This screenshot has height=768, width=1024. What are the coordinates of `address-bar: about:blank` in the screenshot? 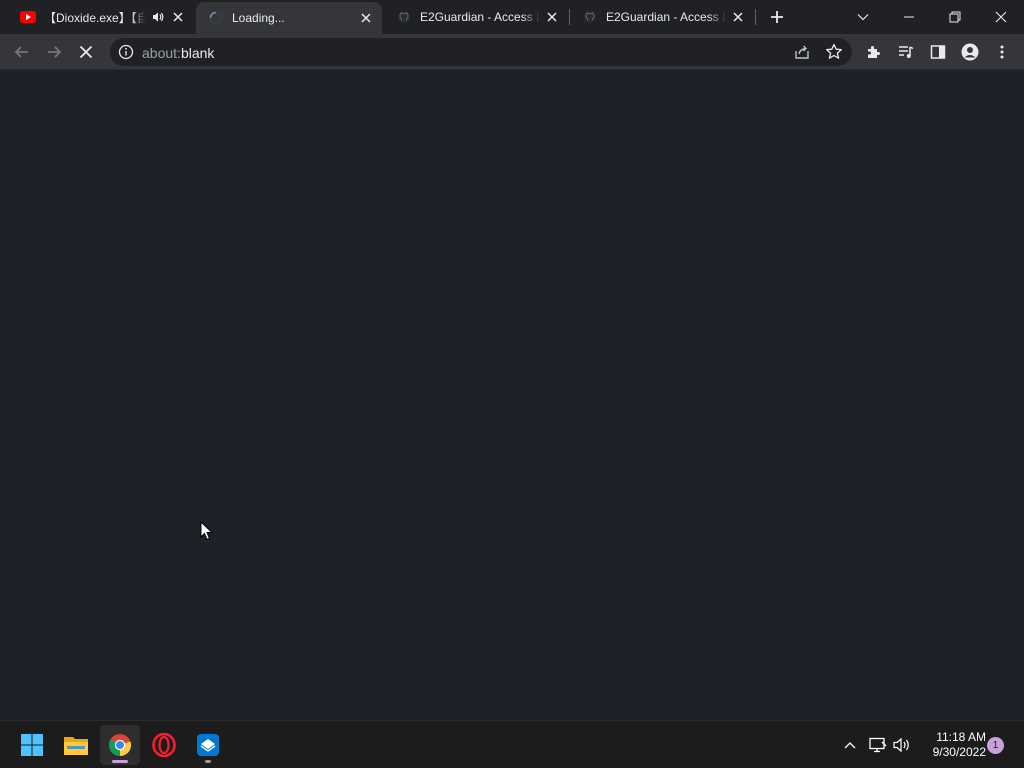 It's located at (481, 52).